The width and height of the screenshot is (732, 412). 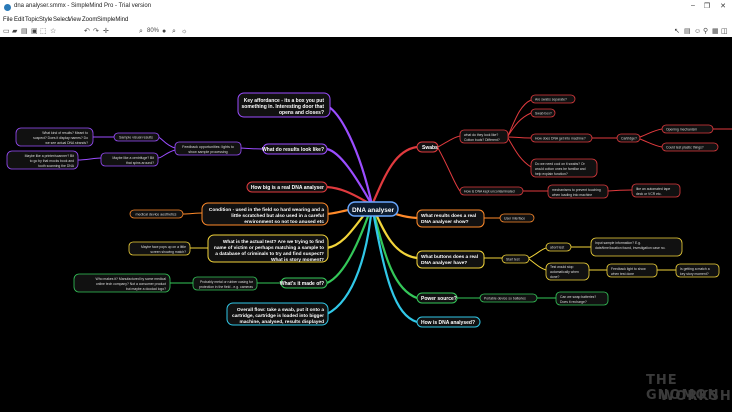 What do you see at coordinates (723, 6) in the screenshot?
I see `close-button: ✕` at bounding box center [723, 6].